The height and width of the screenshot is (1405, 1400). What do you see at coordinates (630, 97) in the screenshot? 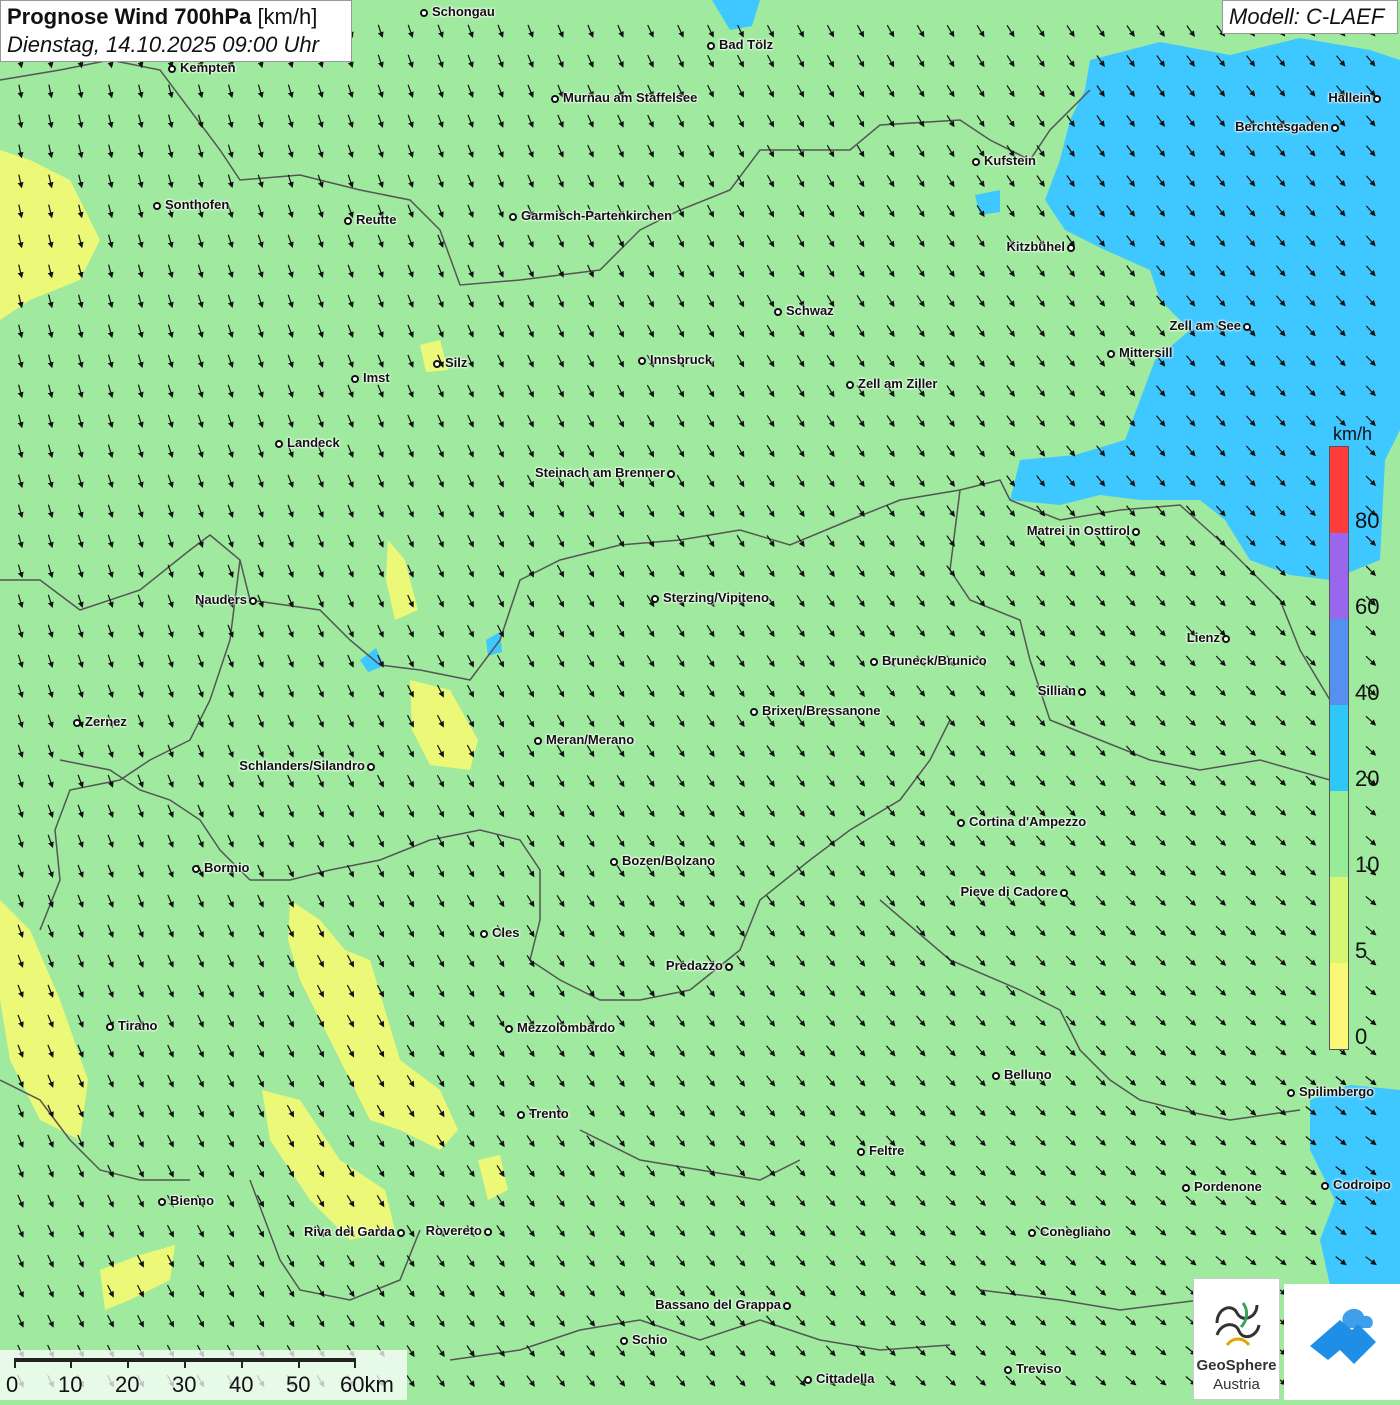
I see `city-label: Murnau am Staffelsee` at bounding box center [630, 97].